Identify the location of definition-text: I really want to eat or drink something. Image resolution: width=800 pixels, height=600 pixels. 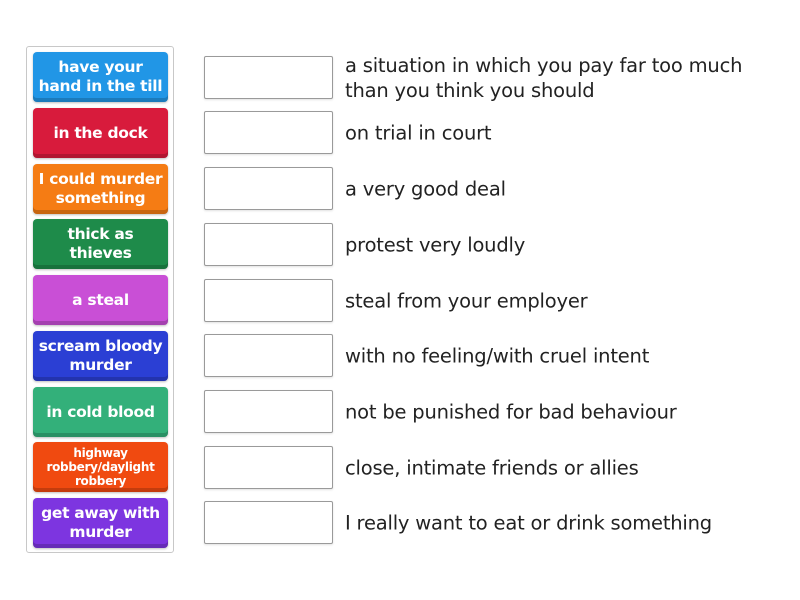
(528, 522).